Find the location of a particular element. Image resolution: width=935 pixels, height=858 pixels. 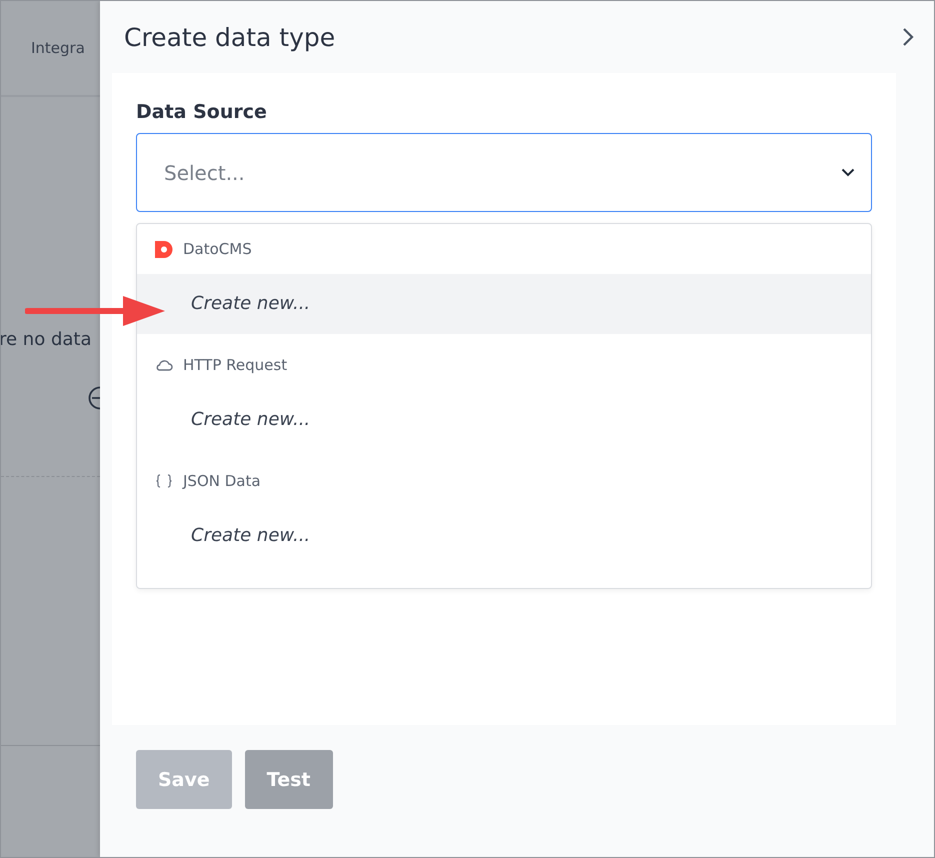

braces-icon is located at coordinates (164, 481).